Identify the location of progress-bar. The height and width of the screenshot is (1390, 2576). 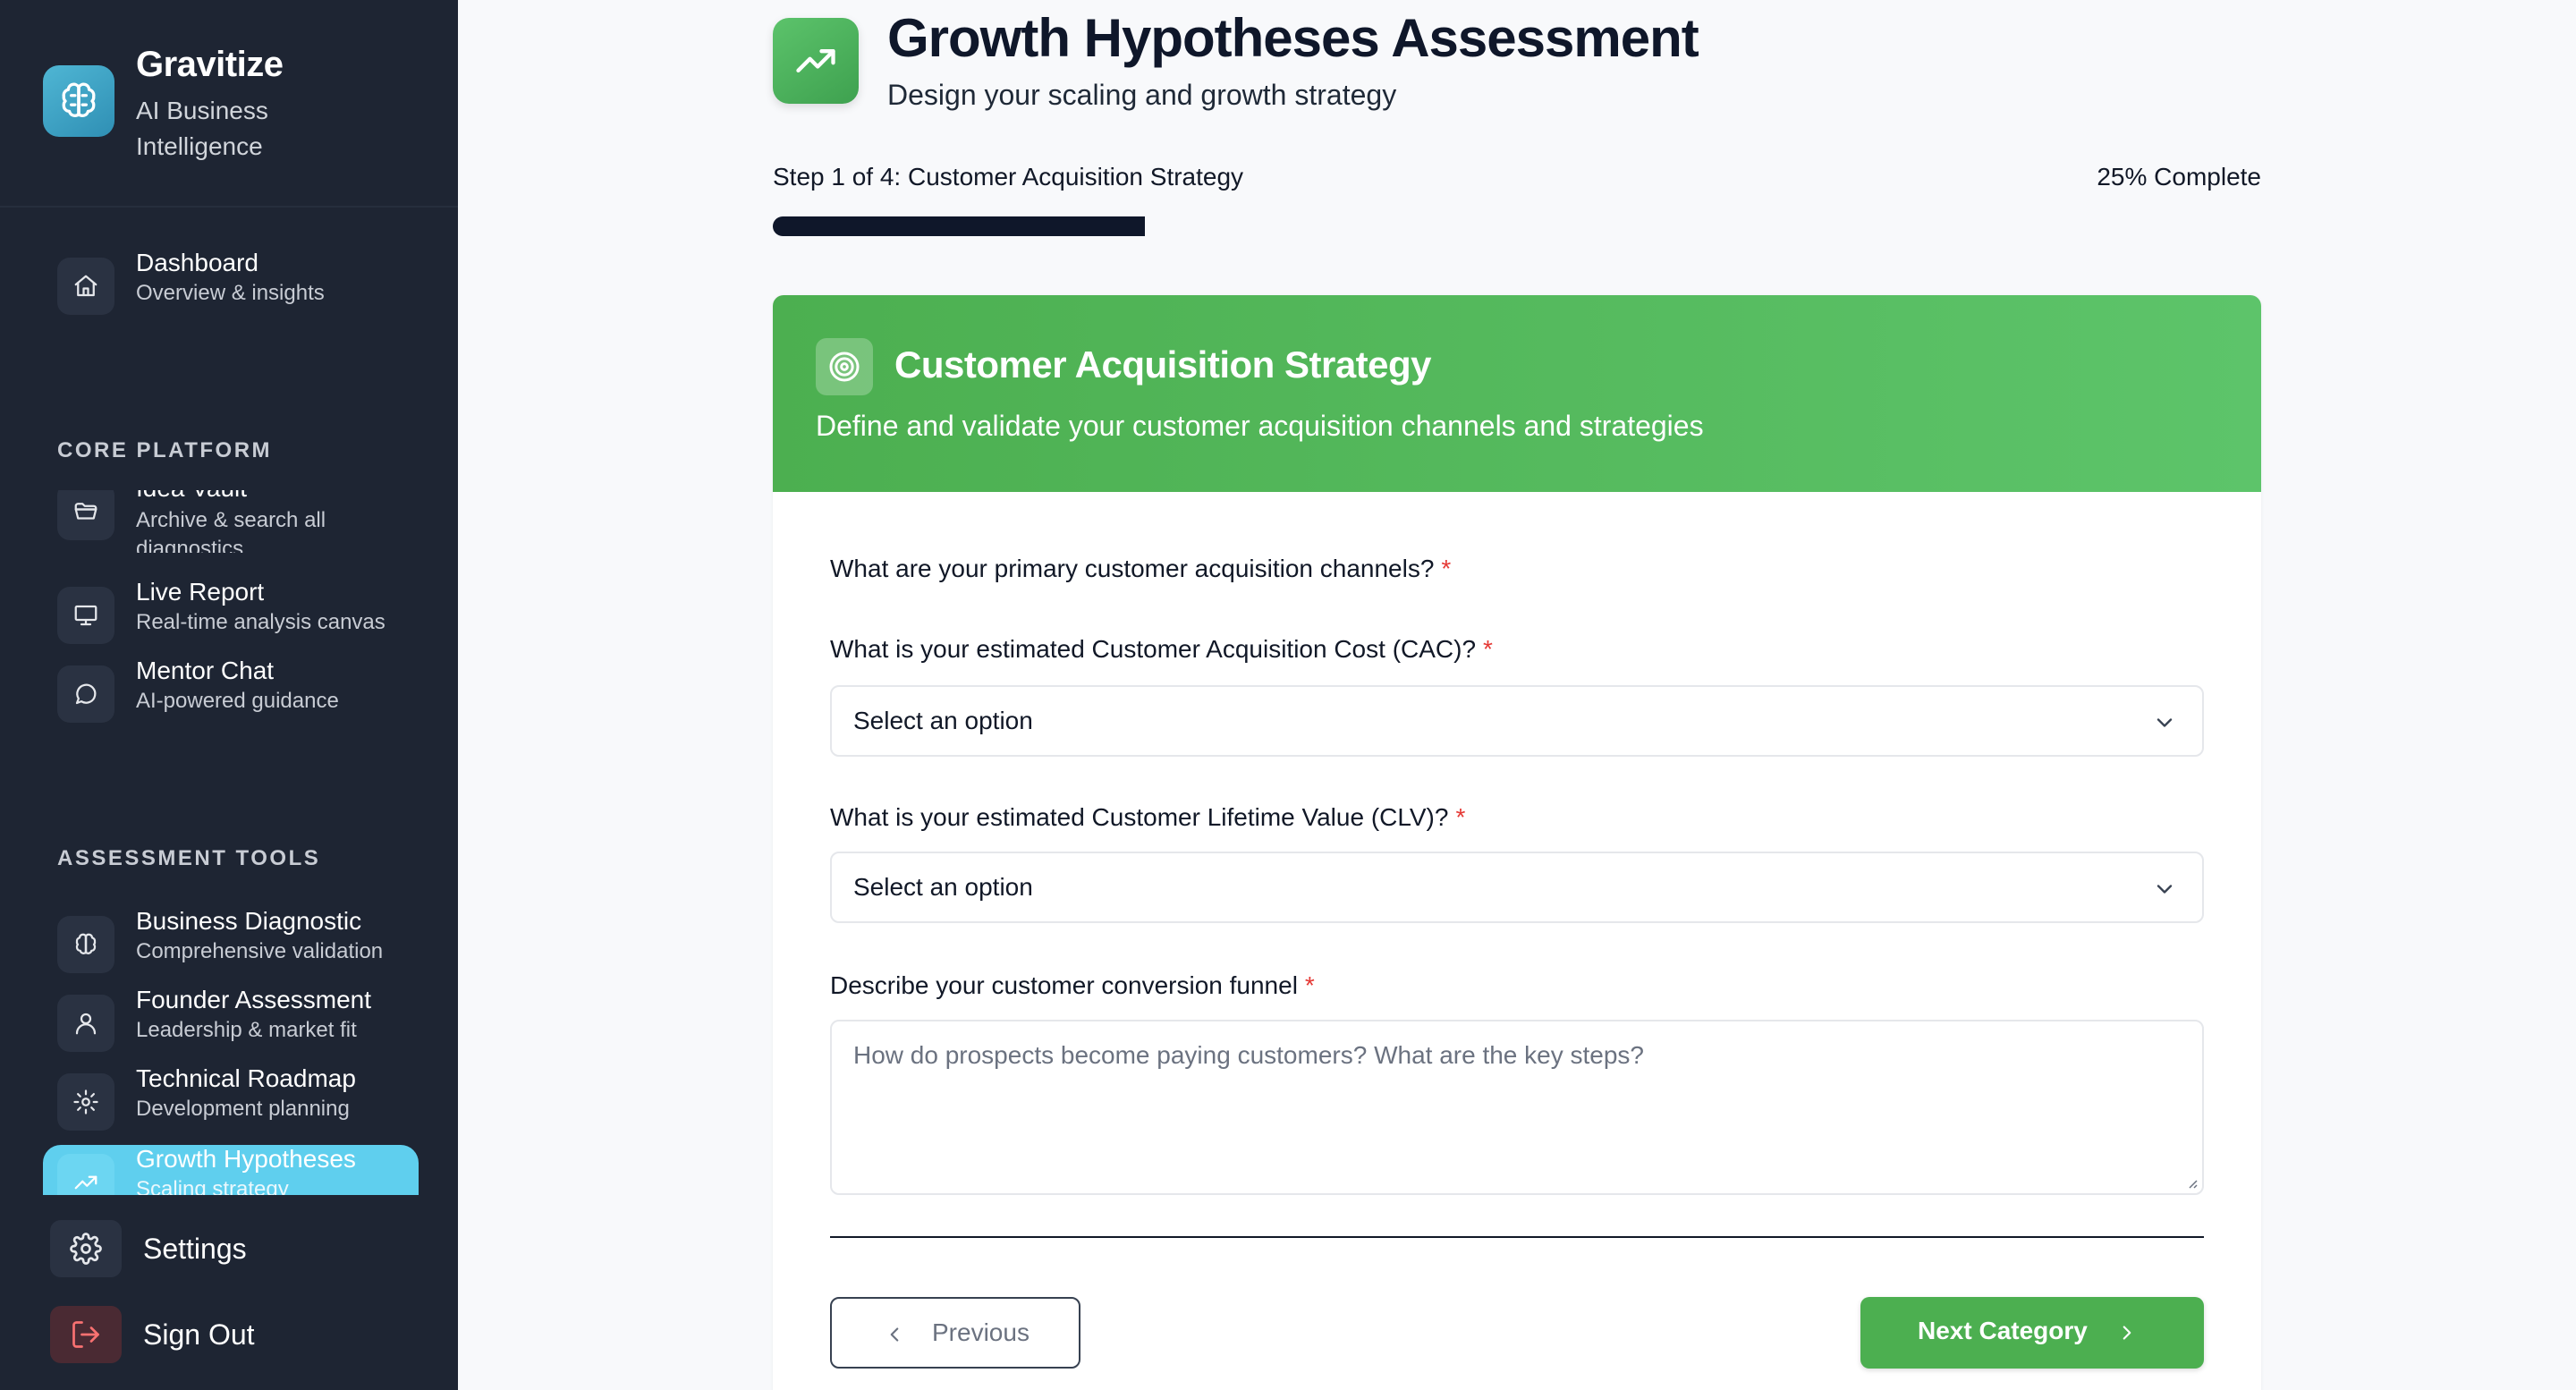
(1517, 226).